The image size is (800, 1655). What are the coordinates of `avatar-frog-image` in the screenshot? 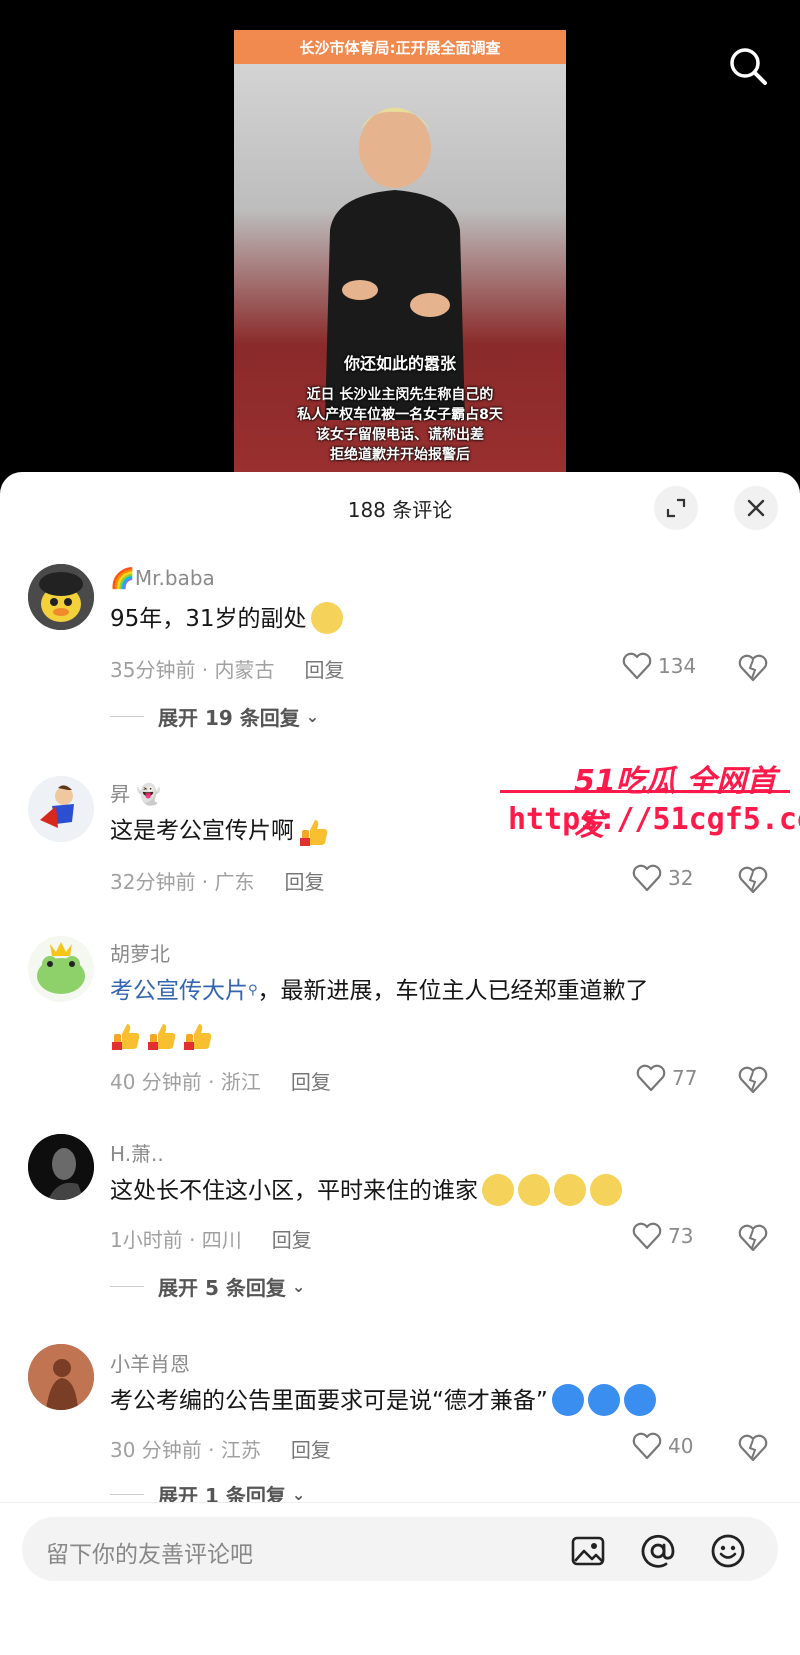 It's located at (61, 969).